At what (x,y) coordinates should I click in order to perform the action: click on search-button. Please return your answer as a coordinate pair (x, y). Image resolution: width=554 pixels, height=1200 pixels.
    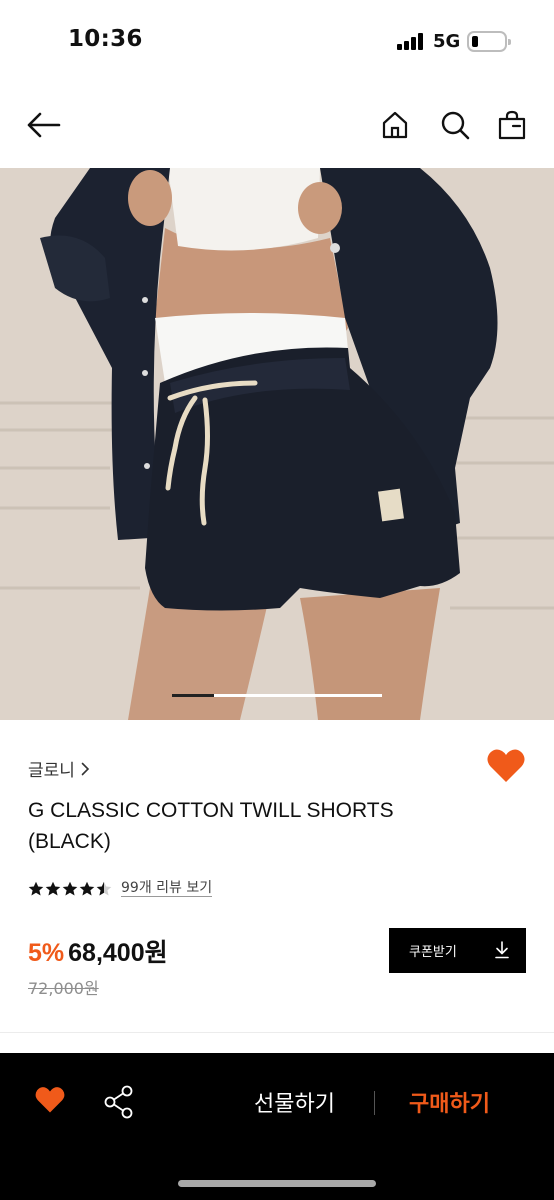
    Looking at the image, I should click on (455, 125).